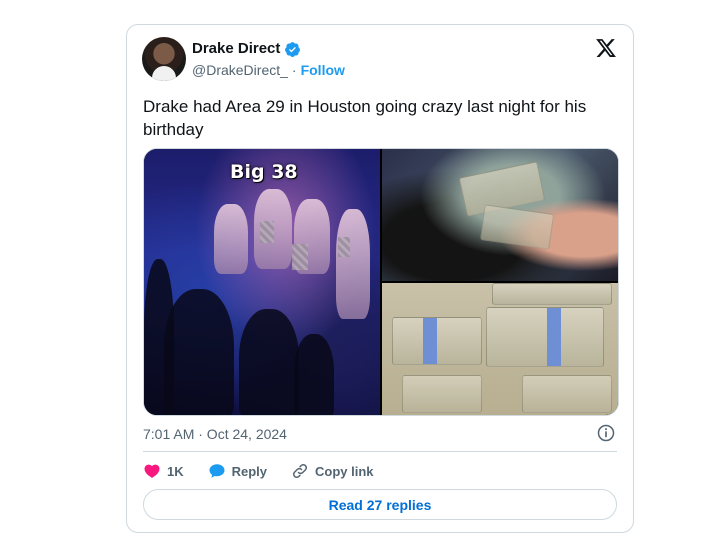 The width and height of the screenshot is (728, 546). What do you see at coordinates (240, 70) in the screenshot?
I see `author-handle: @DrakeDirect_` at bounding box center [240, 70].